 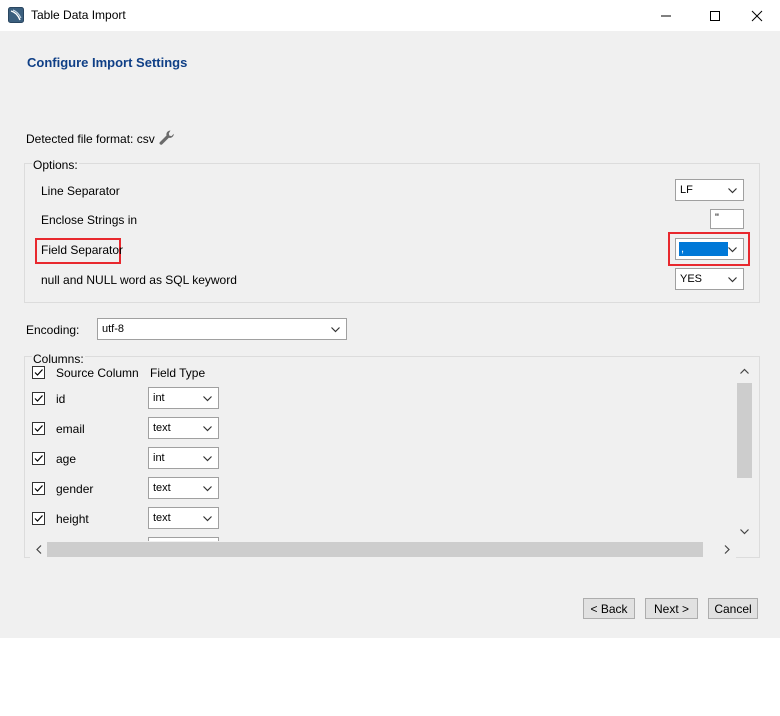 I want to click on maximize-button, so click(x=715, y=15).